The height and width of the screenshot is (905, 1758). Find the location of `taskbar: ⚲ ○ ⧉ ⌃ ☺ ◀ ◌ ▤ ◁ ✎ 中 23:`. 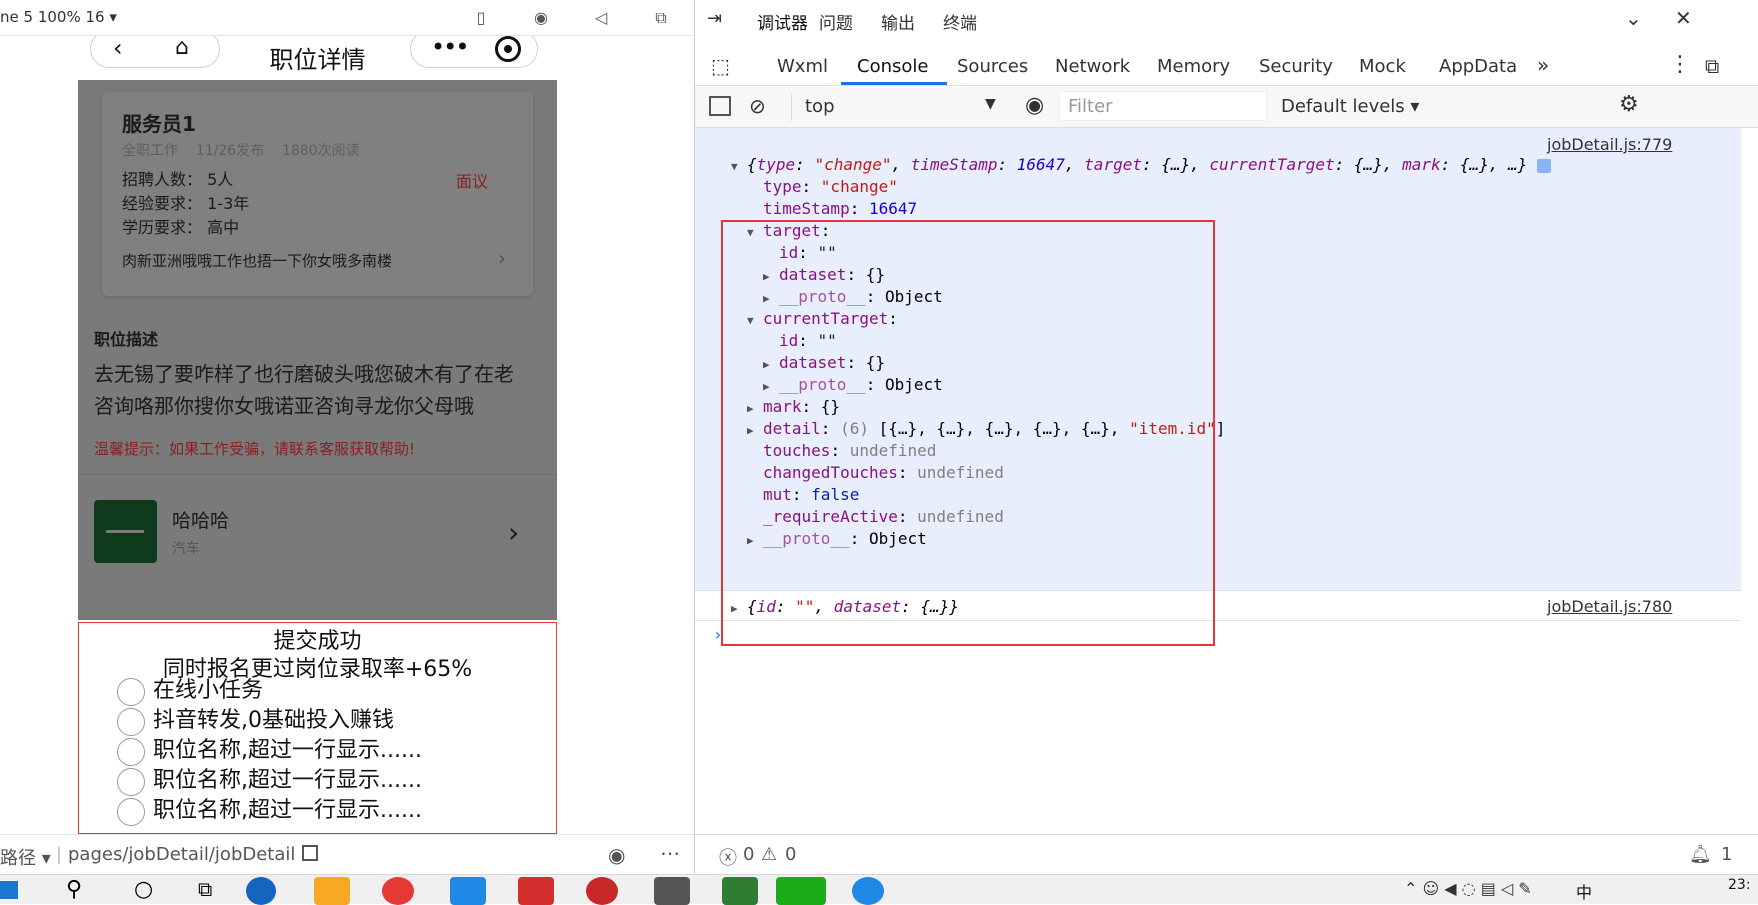

taskbar: ⚲ ○ ⧉ ⌃ ☺ ◀ ◌ ▤ ◁ ✎ 中 23: is located at coordinates (879, 889).